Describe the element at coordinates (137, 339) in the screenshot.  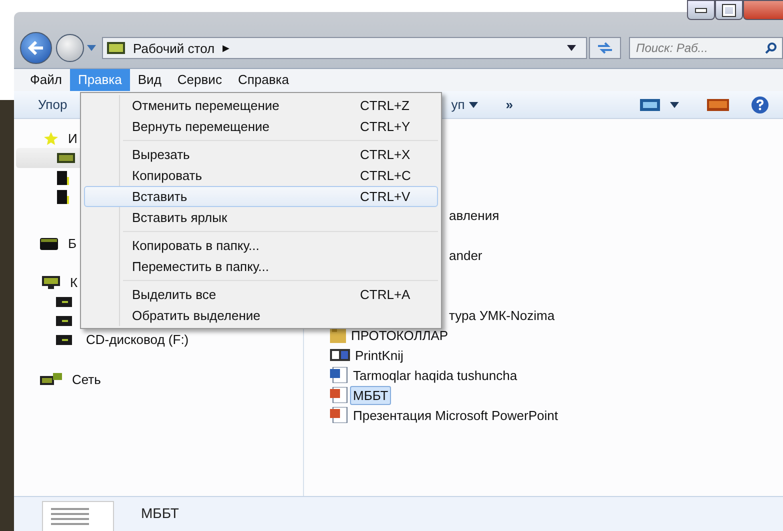
I see `sidebar-item: CD-дисковод (F:)` at that location.